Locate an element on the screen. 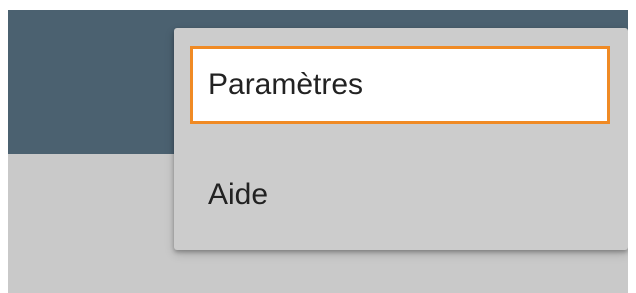 The image size is (636, 293). menu-item-label: Aide is located at coordinates (238, 194).